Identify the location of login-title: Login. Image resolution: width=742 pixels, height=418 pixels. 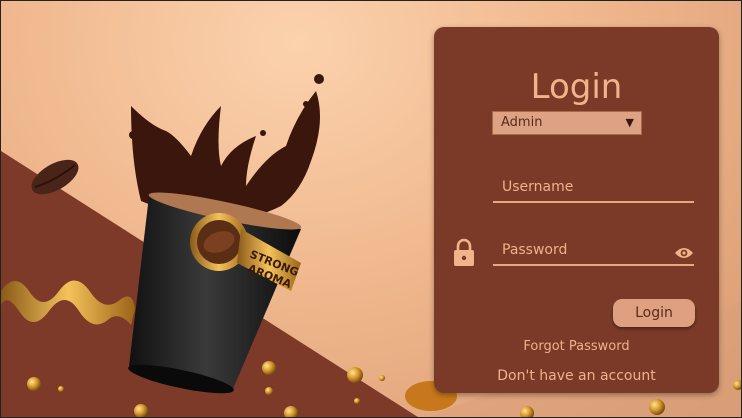
(576, 87).